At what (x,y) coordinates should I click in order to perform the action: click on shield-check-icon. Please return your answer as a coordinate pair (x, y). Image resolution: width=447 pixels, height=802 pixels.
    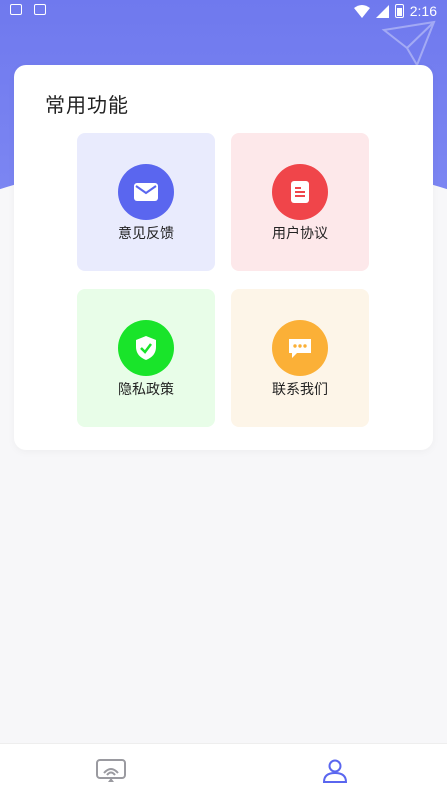
    Looking at the image, I should click on (146, 348).